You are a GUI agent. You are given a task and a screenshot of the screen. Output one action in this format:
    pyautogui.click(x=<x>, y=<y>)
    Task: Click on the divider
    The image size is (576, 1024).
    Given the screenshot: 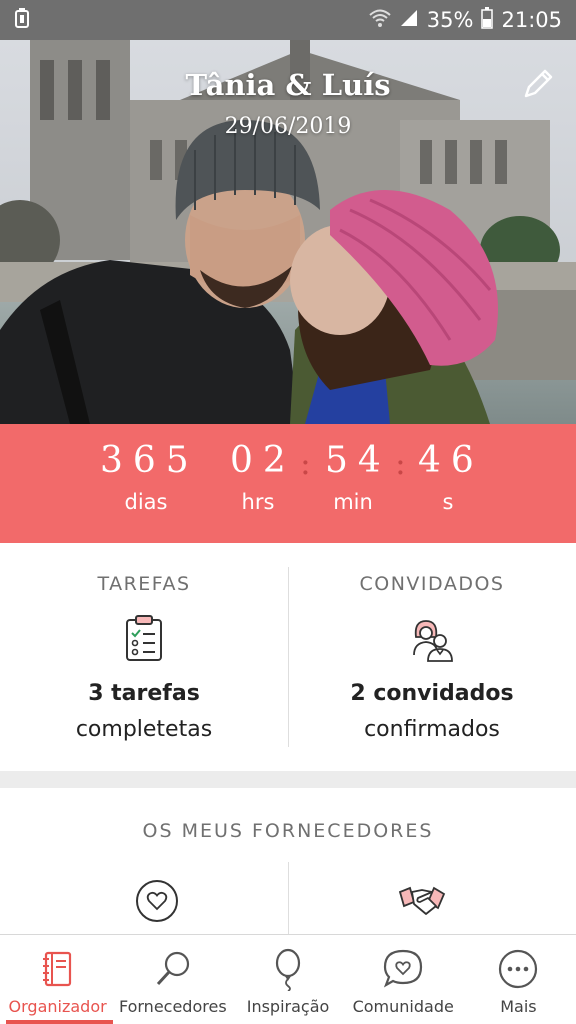 What is the action you would take?
    pyautogui.click(x=288, y=898)
    